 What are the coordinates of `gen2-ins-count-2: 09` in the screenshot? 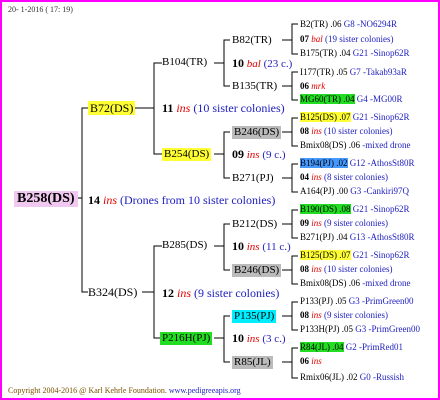 It's located at (238, 154).